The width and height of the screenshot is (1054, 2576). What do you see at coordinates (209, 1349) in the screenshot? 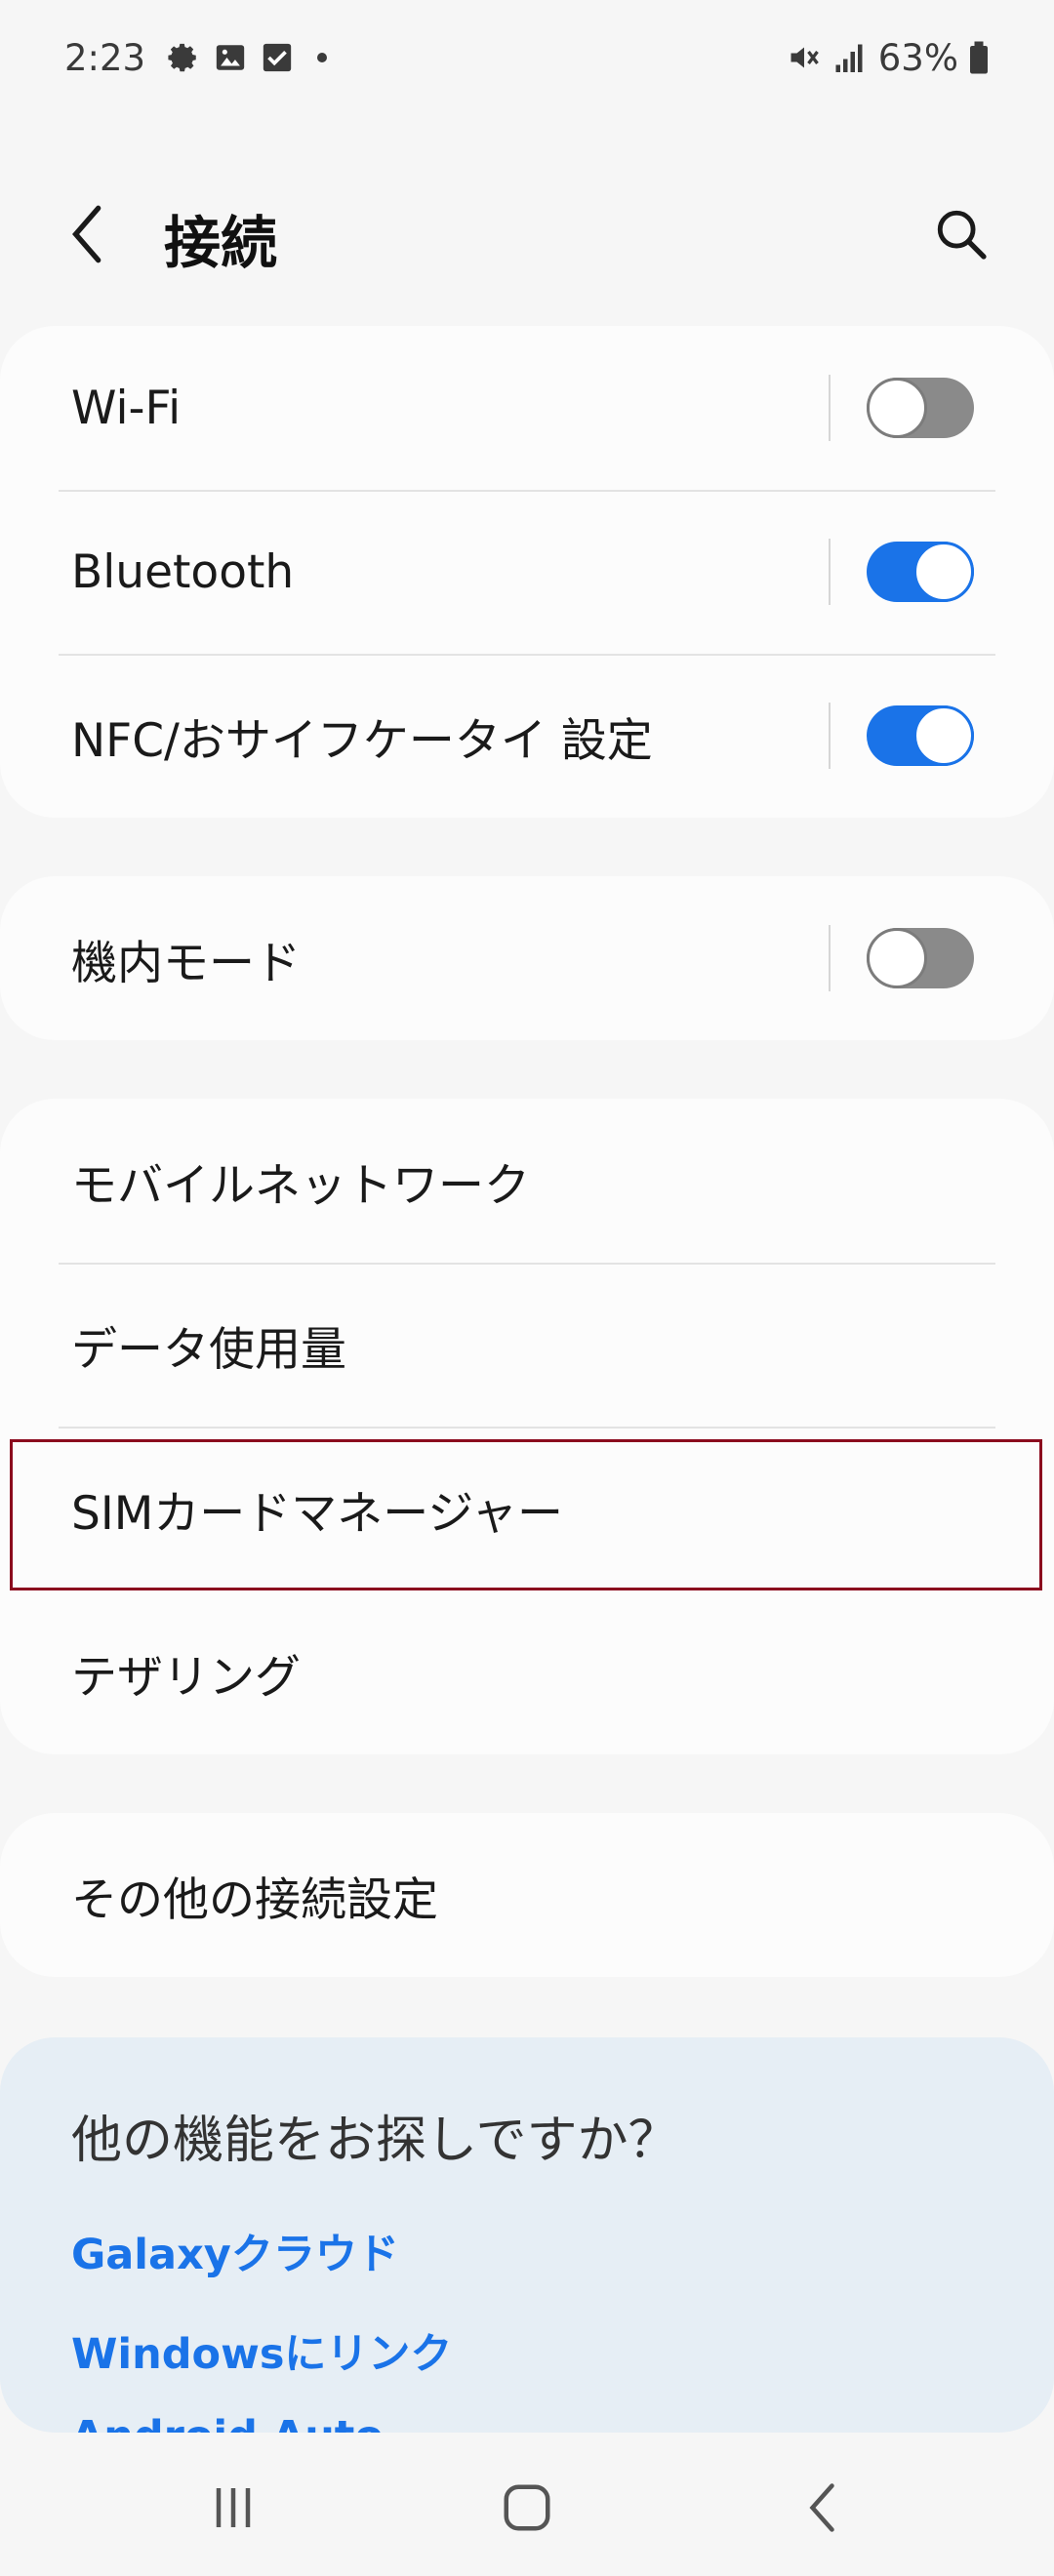
I see `data-usage-label: データ使用量` at bounding box center [209, 1349].